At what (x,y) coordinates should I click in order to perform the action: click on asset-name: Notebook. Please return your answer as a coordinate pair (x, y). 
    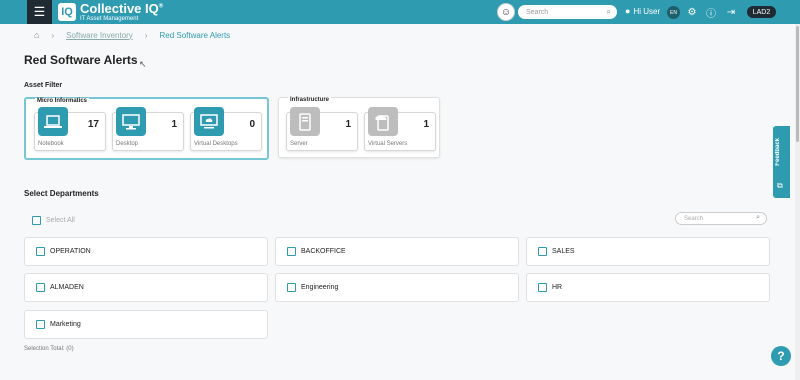
    Looking at the image, I should click on (51, 144).